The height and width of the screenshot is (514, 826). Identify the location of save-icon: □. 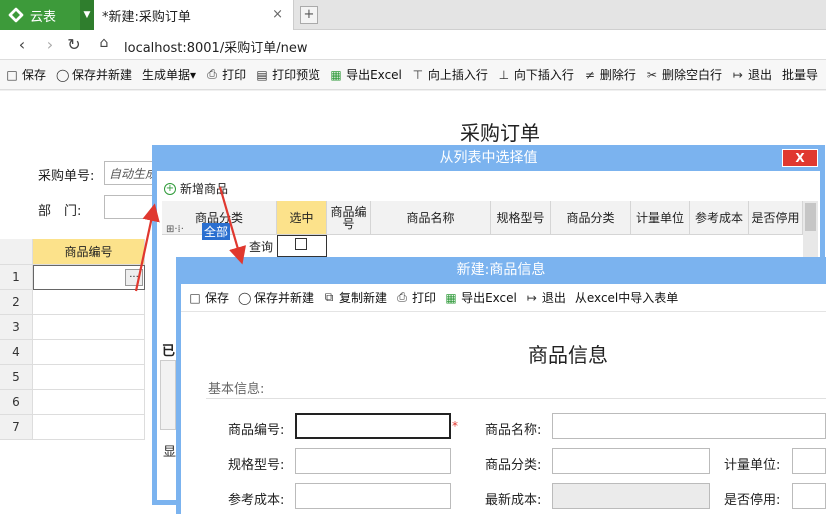
(12, 74).